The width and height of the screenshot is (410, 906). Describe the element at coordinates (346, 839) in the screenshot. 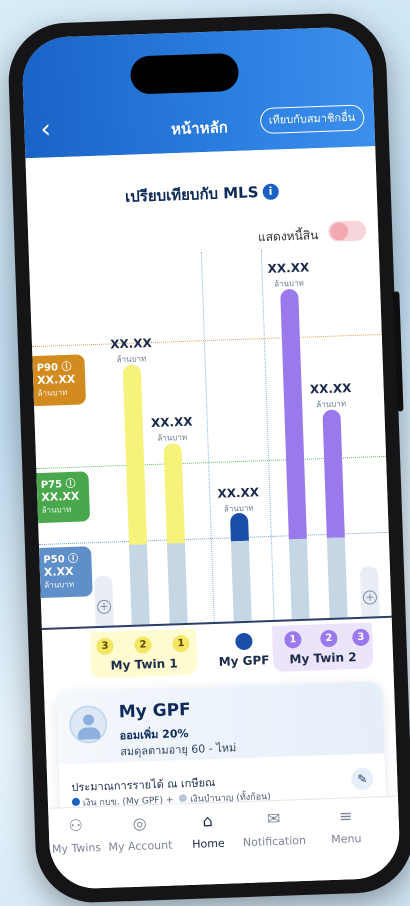

I see `nav-label: Menu` at that location.